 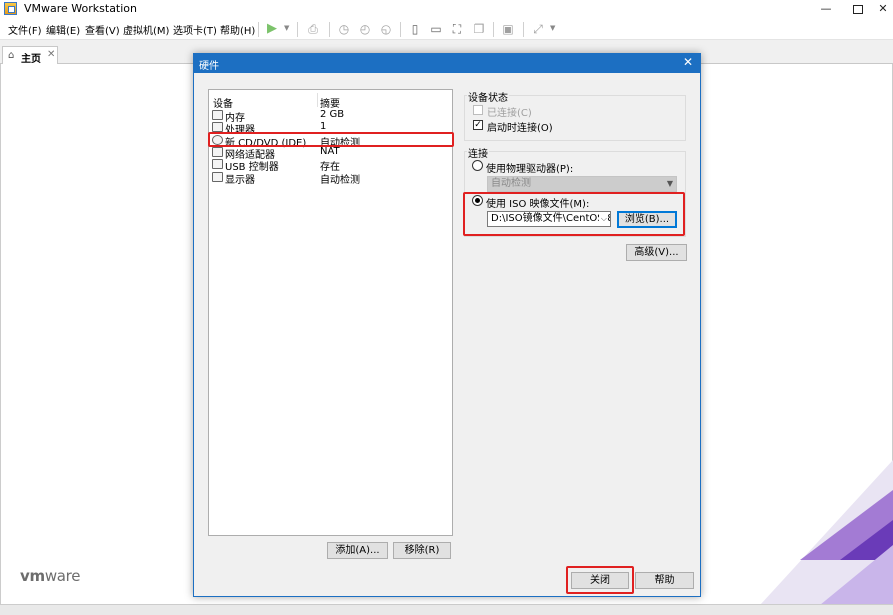 I want to click on device-name: 显示器, so click(x=240, y=180).